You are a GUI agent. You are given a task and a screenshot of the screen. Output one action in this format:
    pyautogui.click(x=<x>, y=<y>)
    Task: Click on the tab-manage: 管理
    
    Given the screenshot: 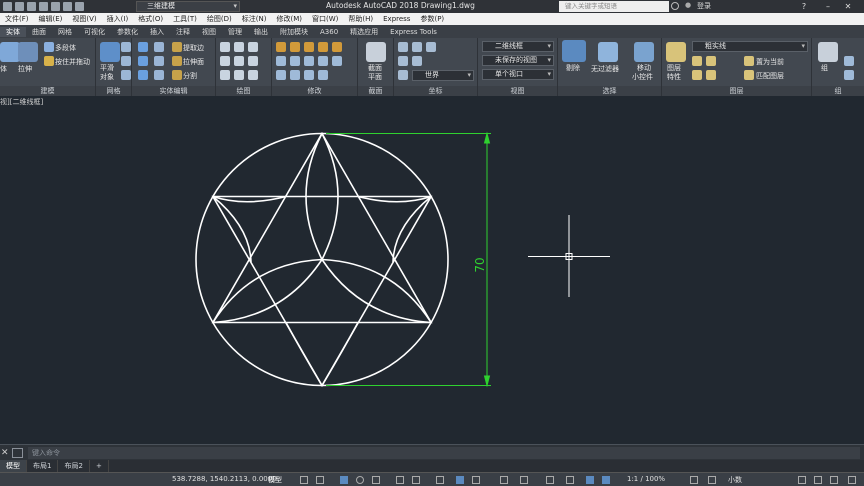 What is the action you would take?
    pyautogui.click(x=235, y=32)
    